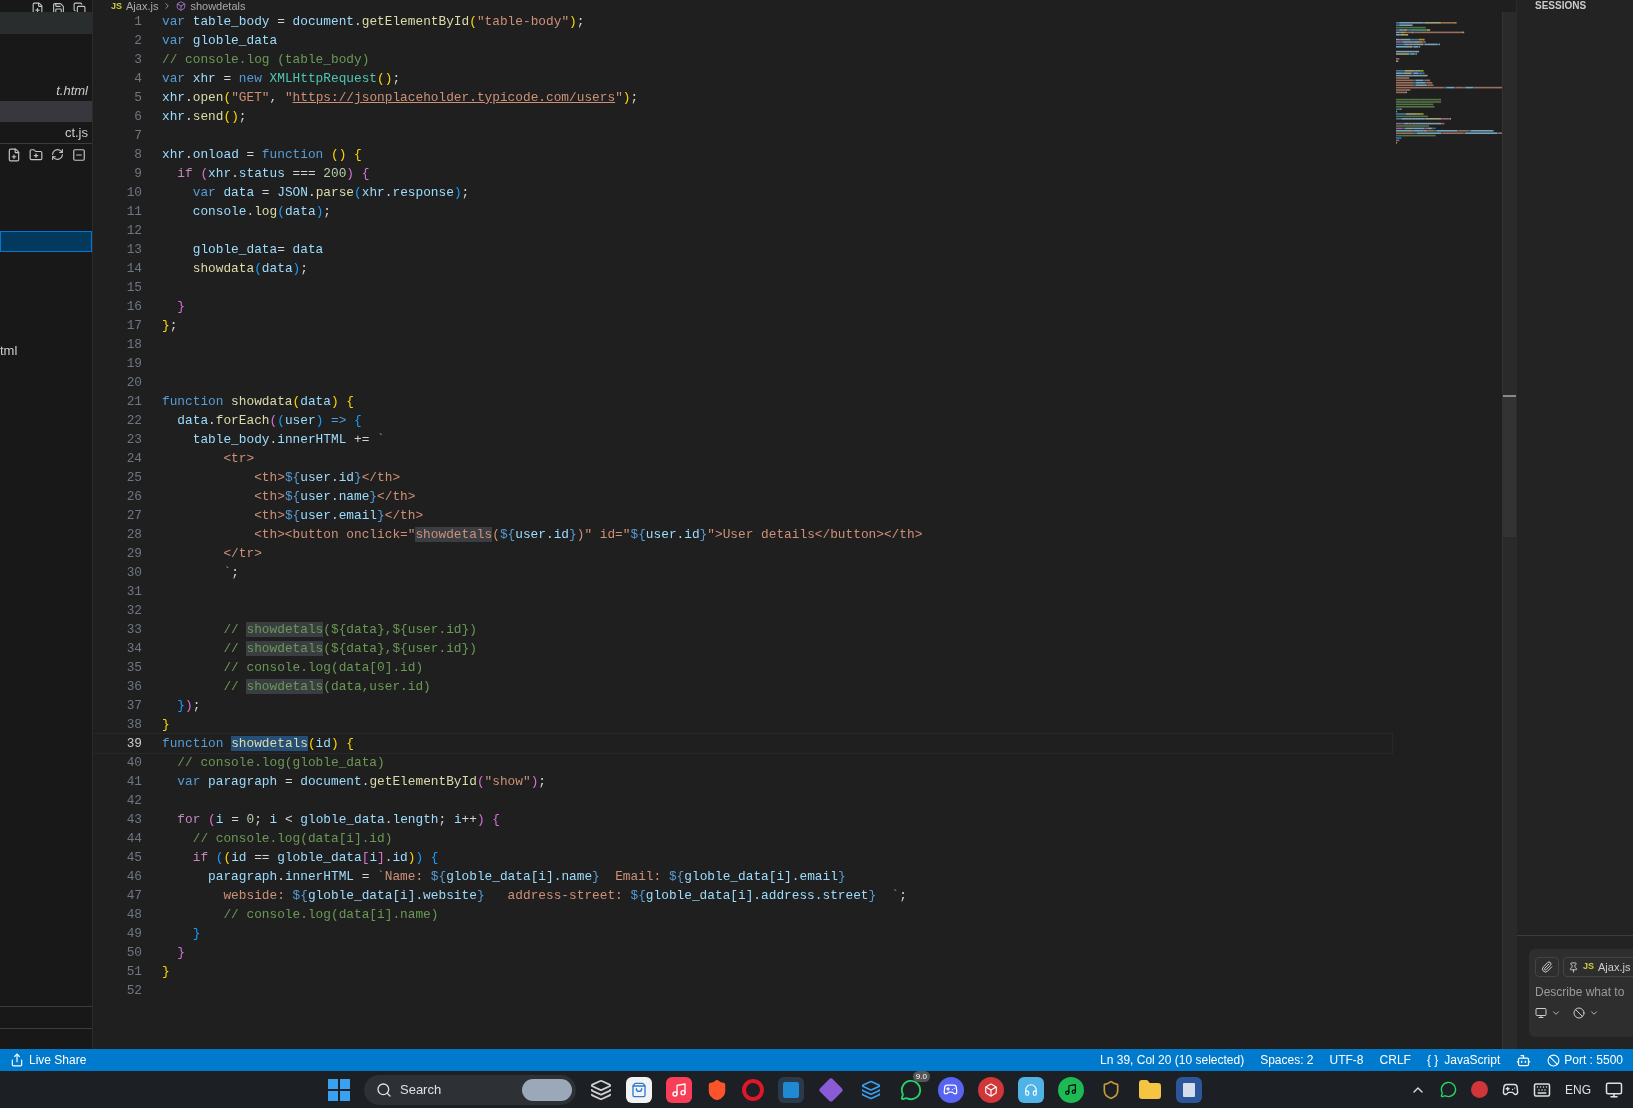 This screenshot has width=1633, height=1108. What do you see at coordinates (588, 534) in the screenshot?
I see `code-line: <th><button onclick="showdetals(${user.id})" id="${user.id}">User details</button></th>` at bounding box center [588, 534].